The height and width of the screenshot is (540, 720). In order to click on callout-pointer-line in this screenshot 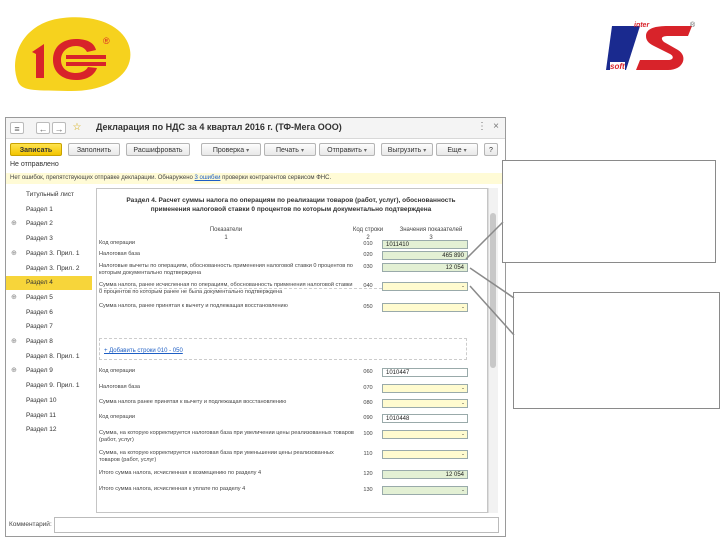, I will do `click(484, 240)`.